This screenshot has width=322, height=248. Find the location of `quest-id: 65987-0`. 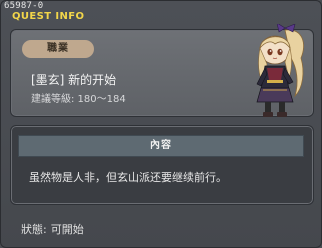

quest-id: 65987-0 is located at coordinates (24, 6).